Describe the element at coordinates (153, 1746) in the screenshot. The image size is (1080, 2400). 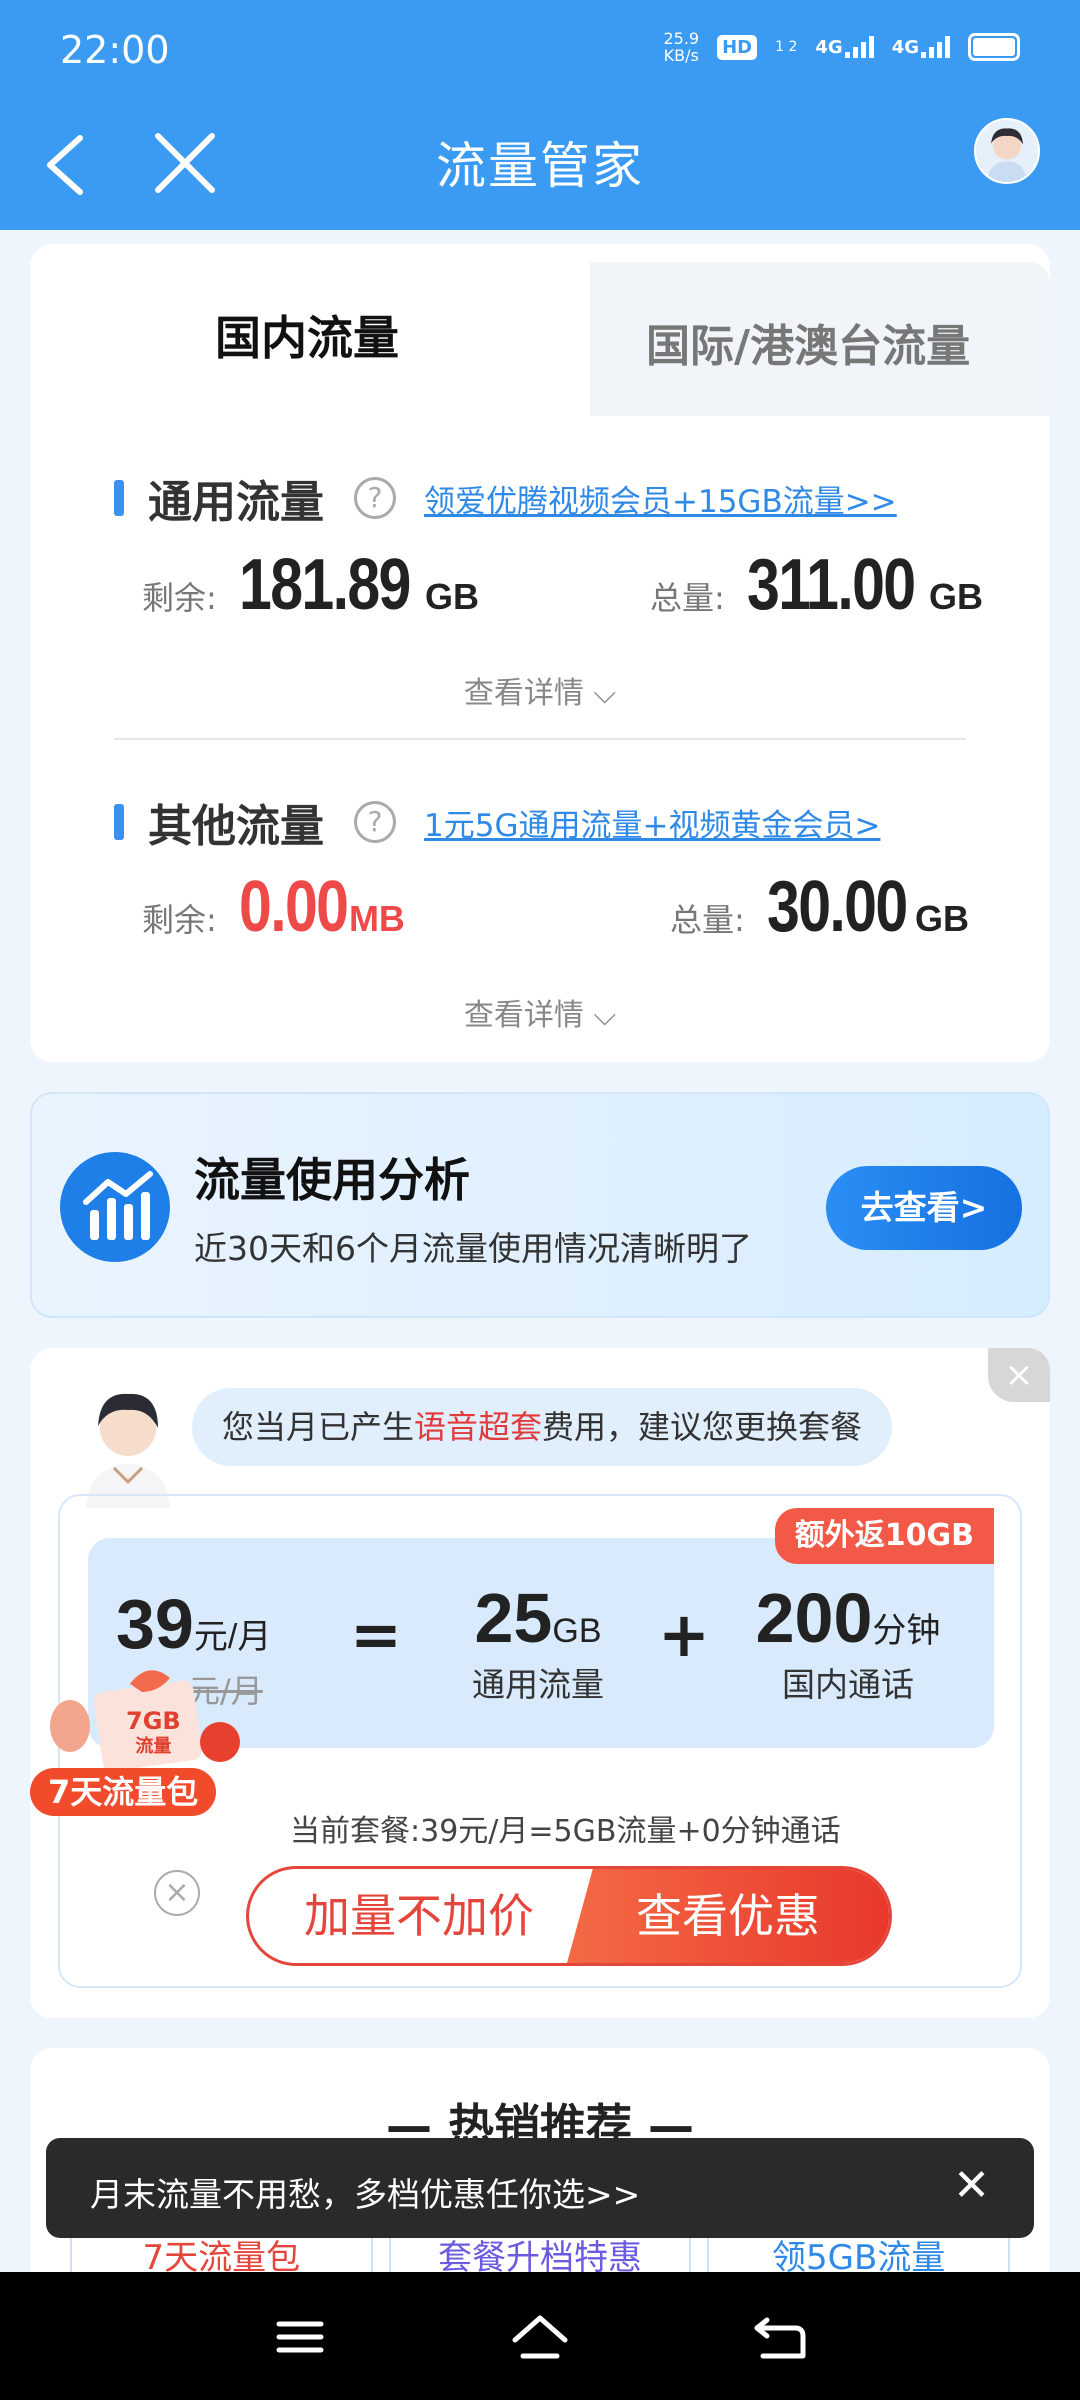
I see `gift-box-label: 流量` at that location.